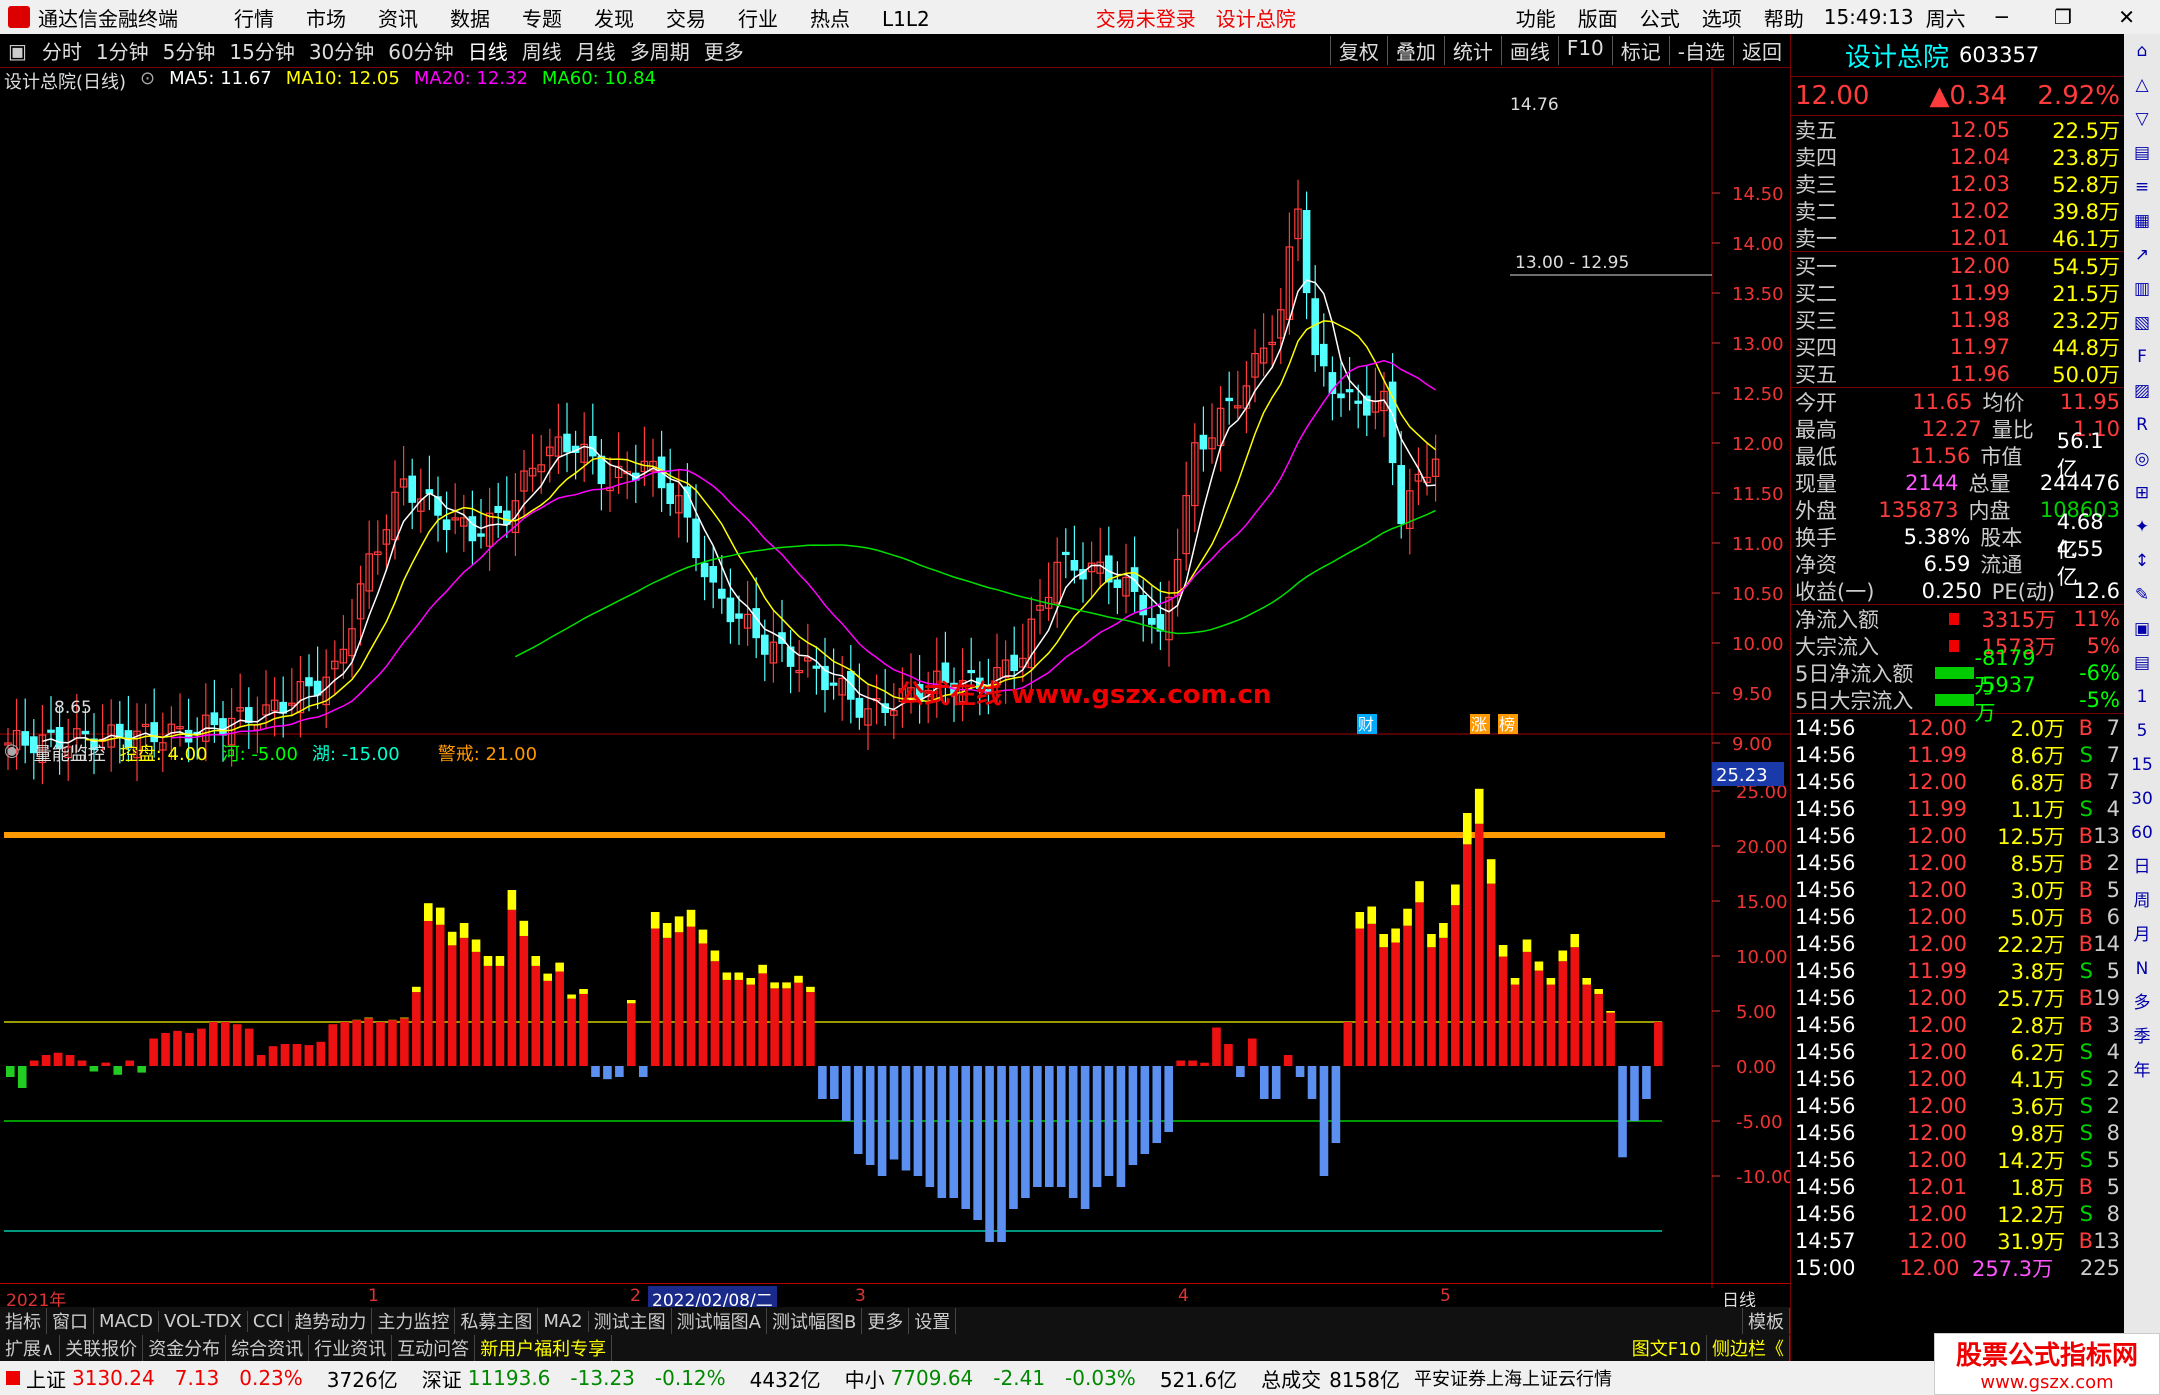 This screenshot has height=1395, width=2160. I want to click on tab-10: 测试幅图A, so click(719, 1321).